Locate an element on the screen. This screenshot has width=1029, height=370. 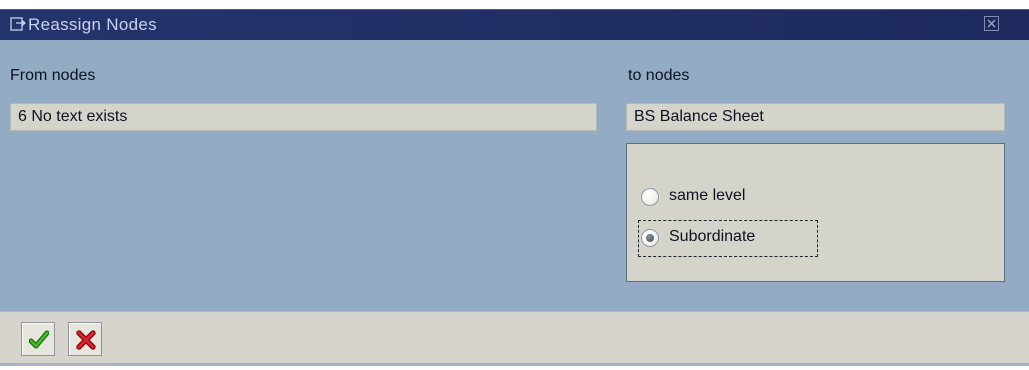
dialog-toolbar is located at coordinates (514, 337).